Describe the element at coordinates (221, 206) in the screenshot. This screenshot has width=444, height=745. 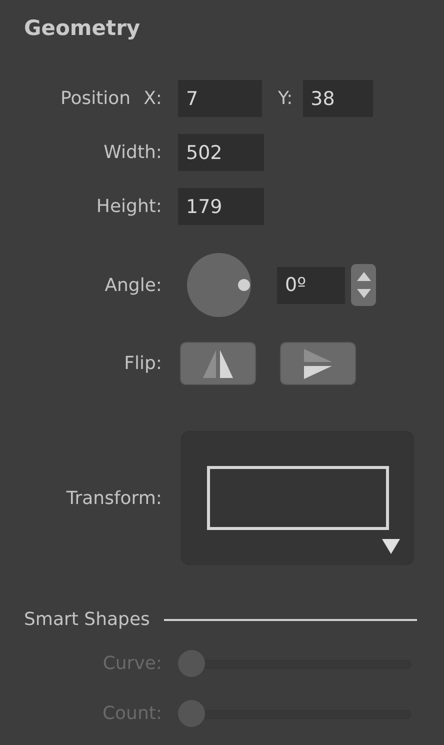
I see `size-field: 179` at that location.